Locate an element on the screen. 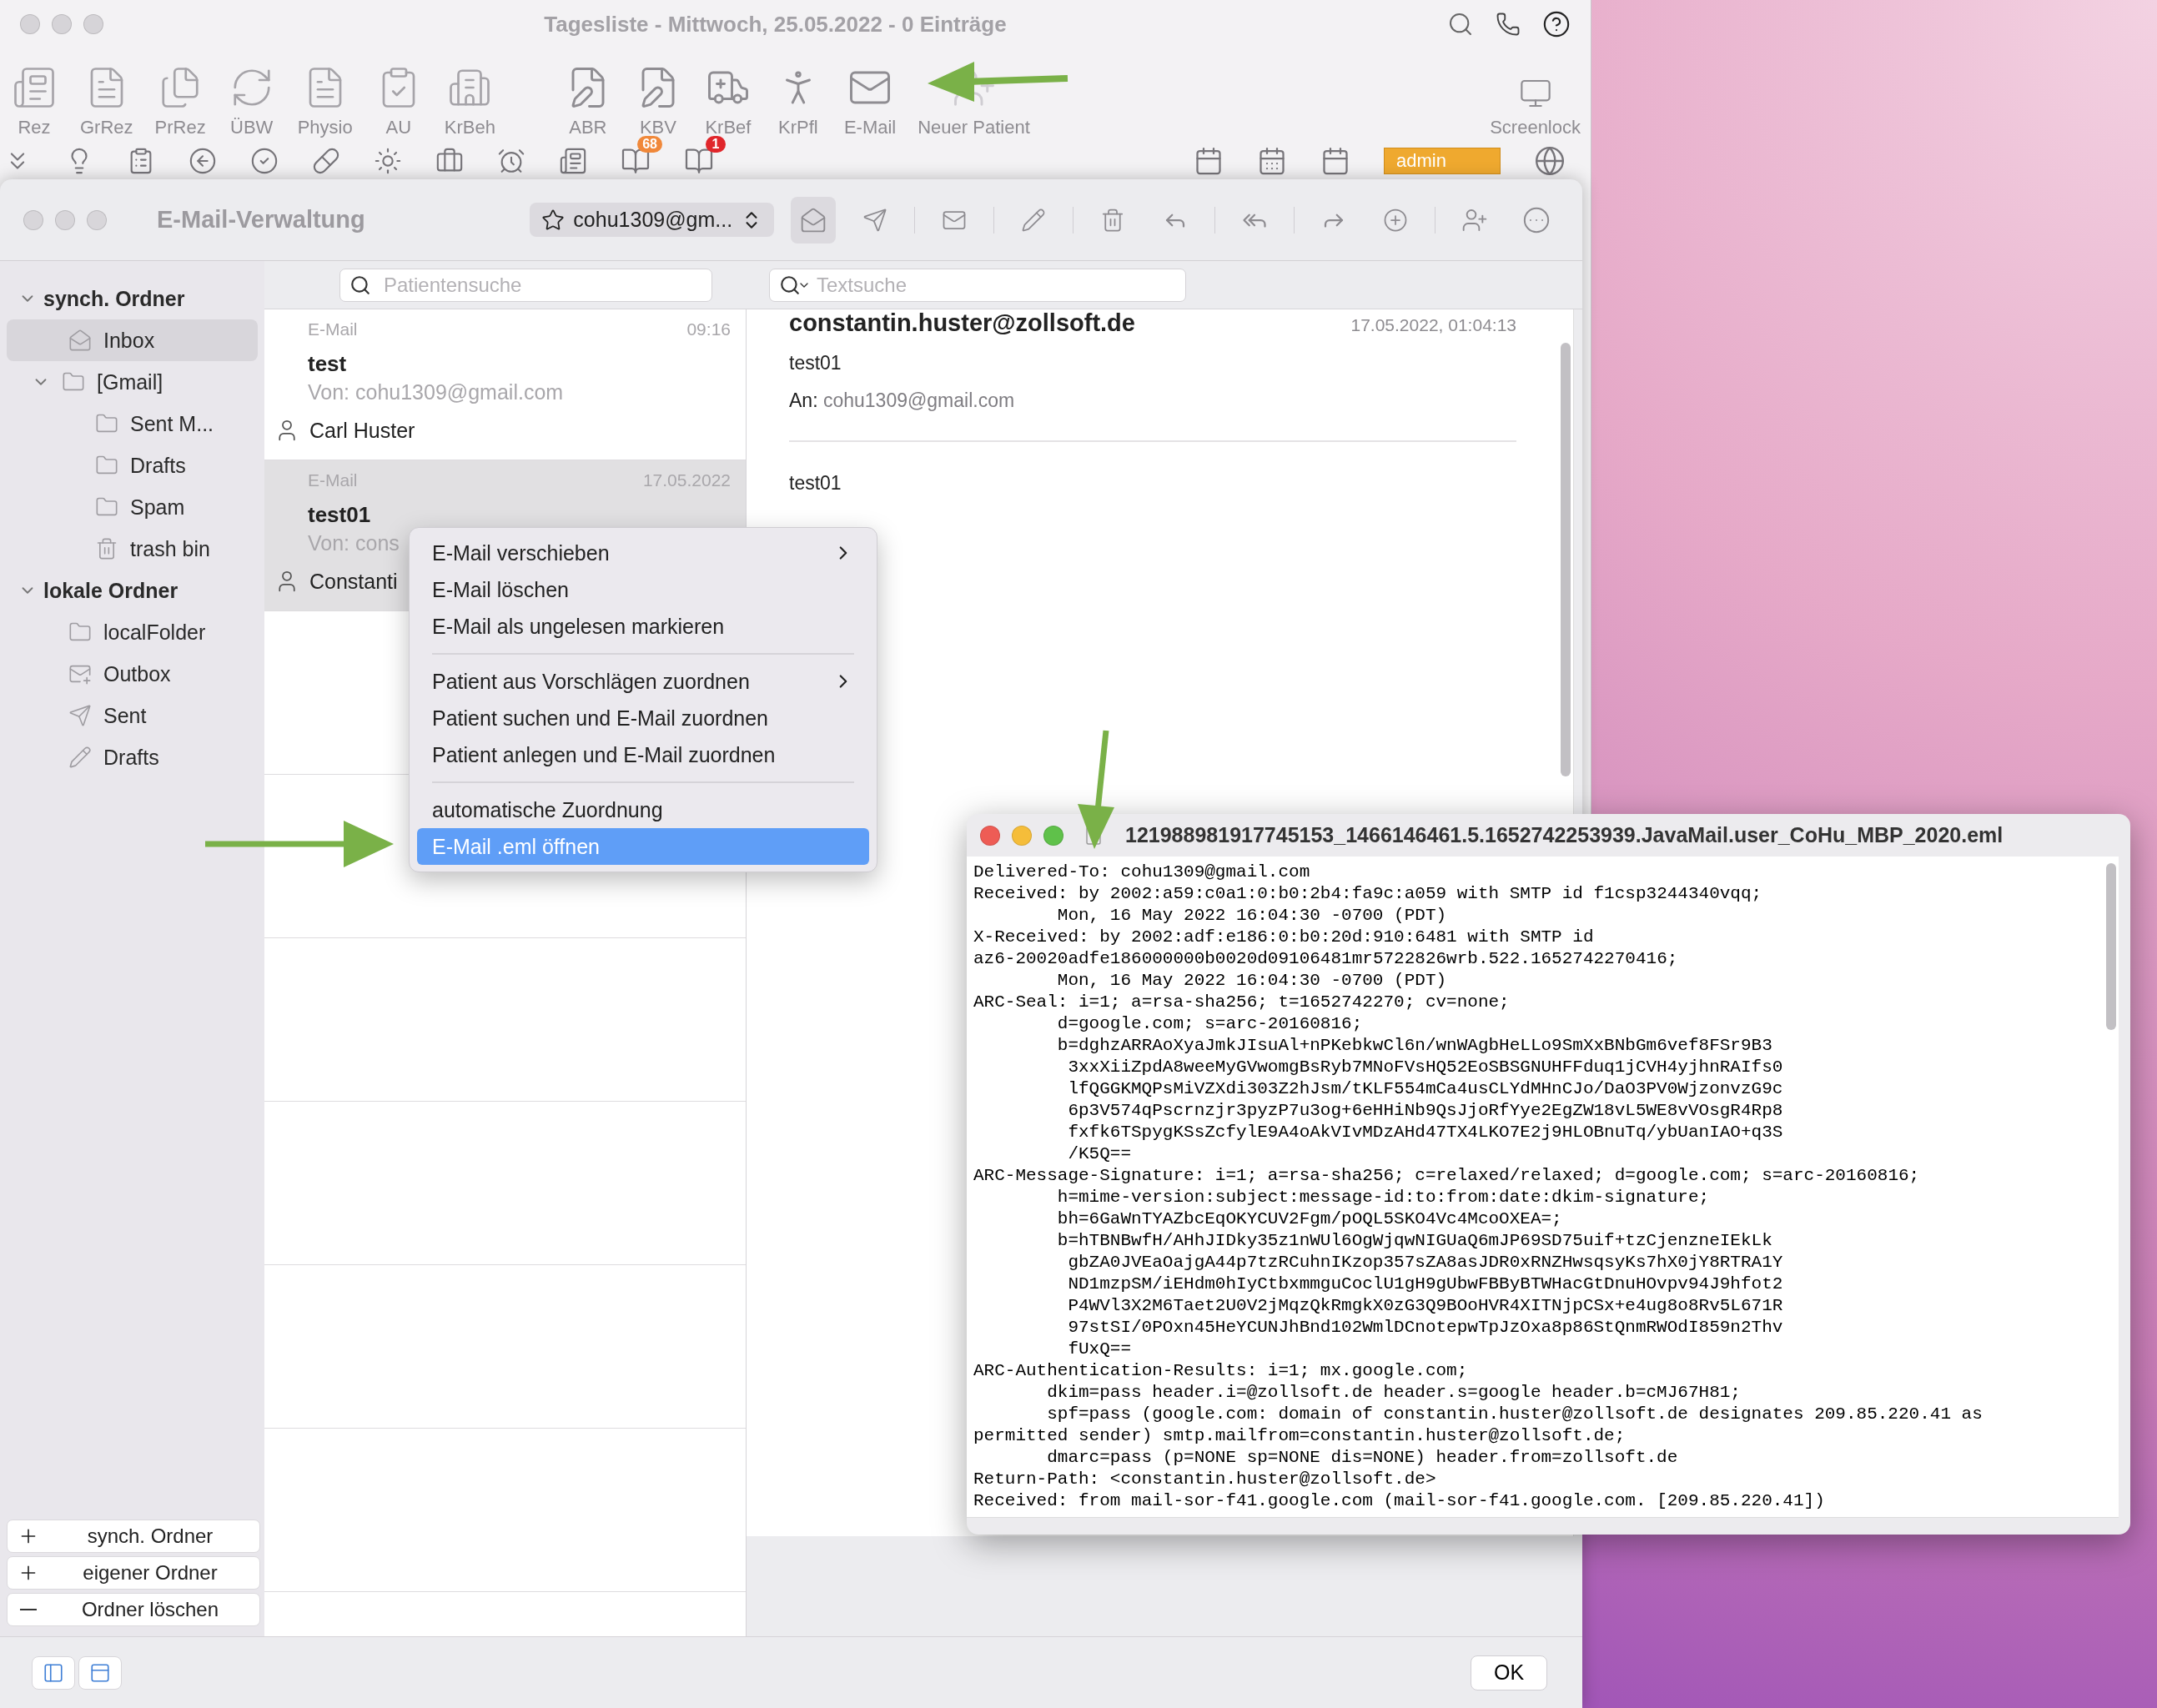 This screenshot has height=1708, width=2157. text-line: Received: by 2002:a59:c0a1:0:b0:2b4:fa9c:a059 with SMTP id f1csp3244340vqq; is located at coordinates (1368, 894).